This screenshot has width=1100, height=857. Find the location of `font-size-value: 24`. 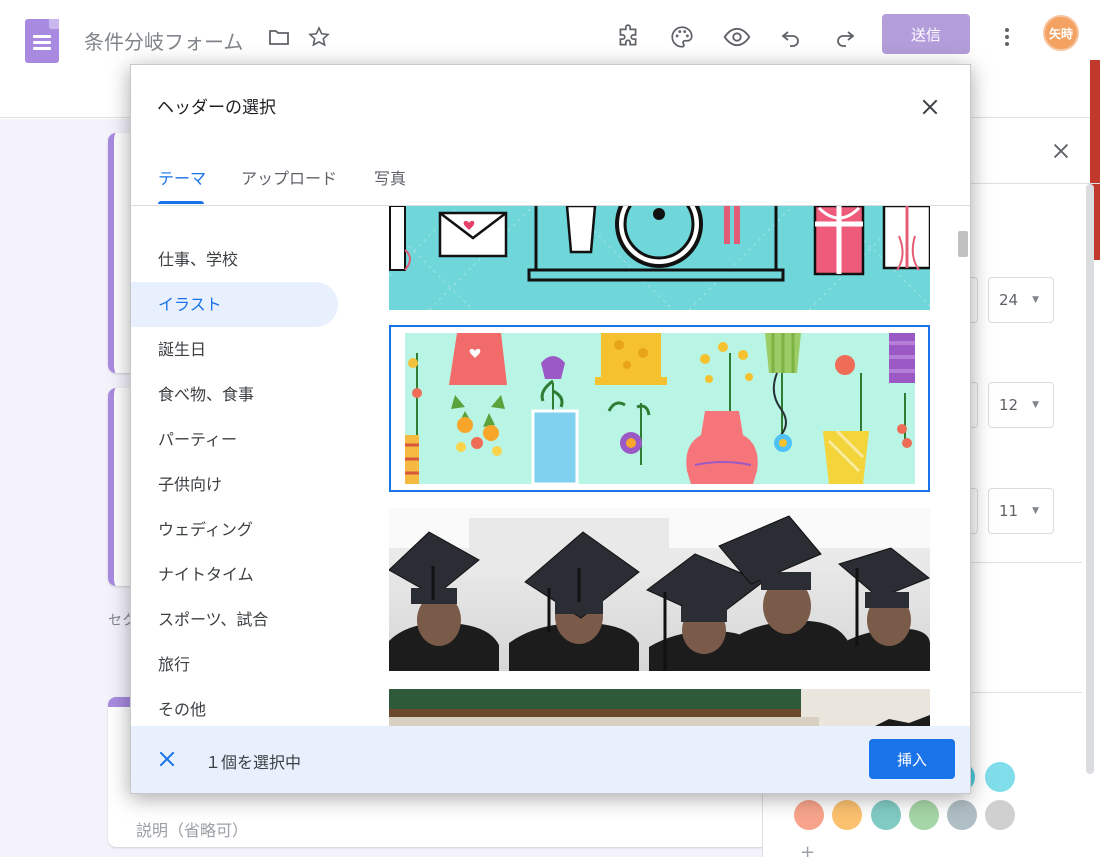

font-size-value: 24 is located at coordinates (1009, 300).